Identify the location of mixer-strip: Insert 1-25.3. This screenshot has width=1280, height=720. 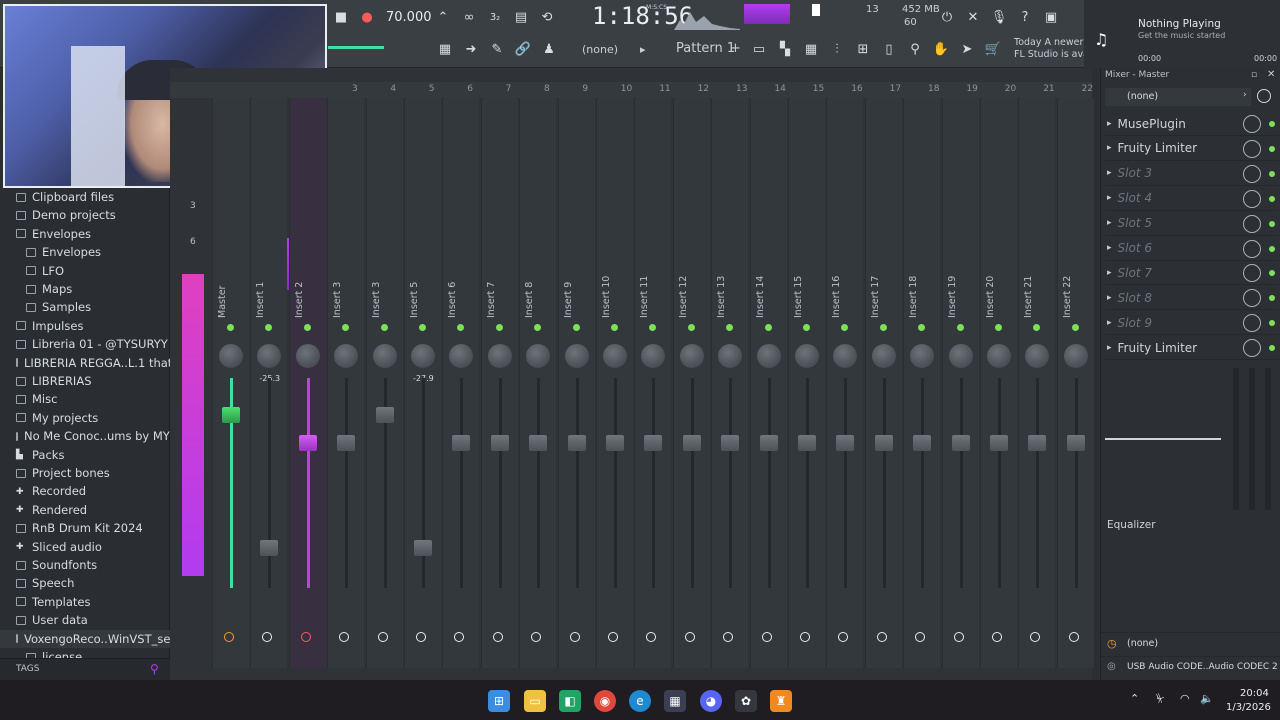
(269, 383).